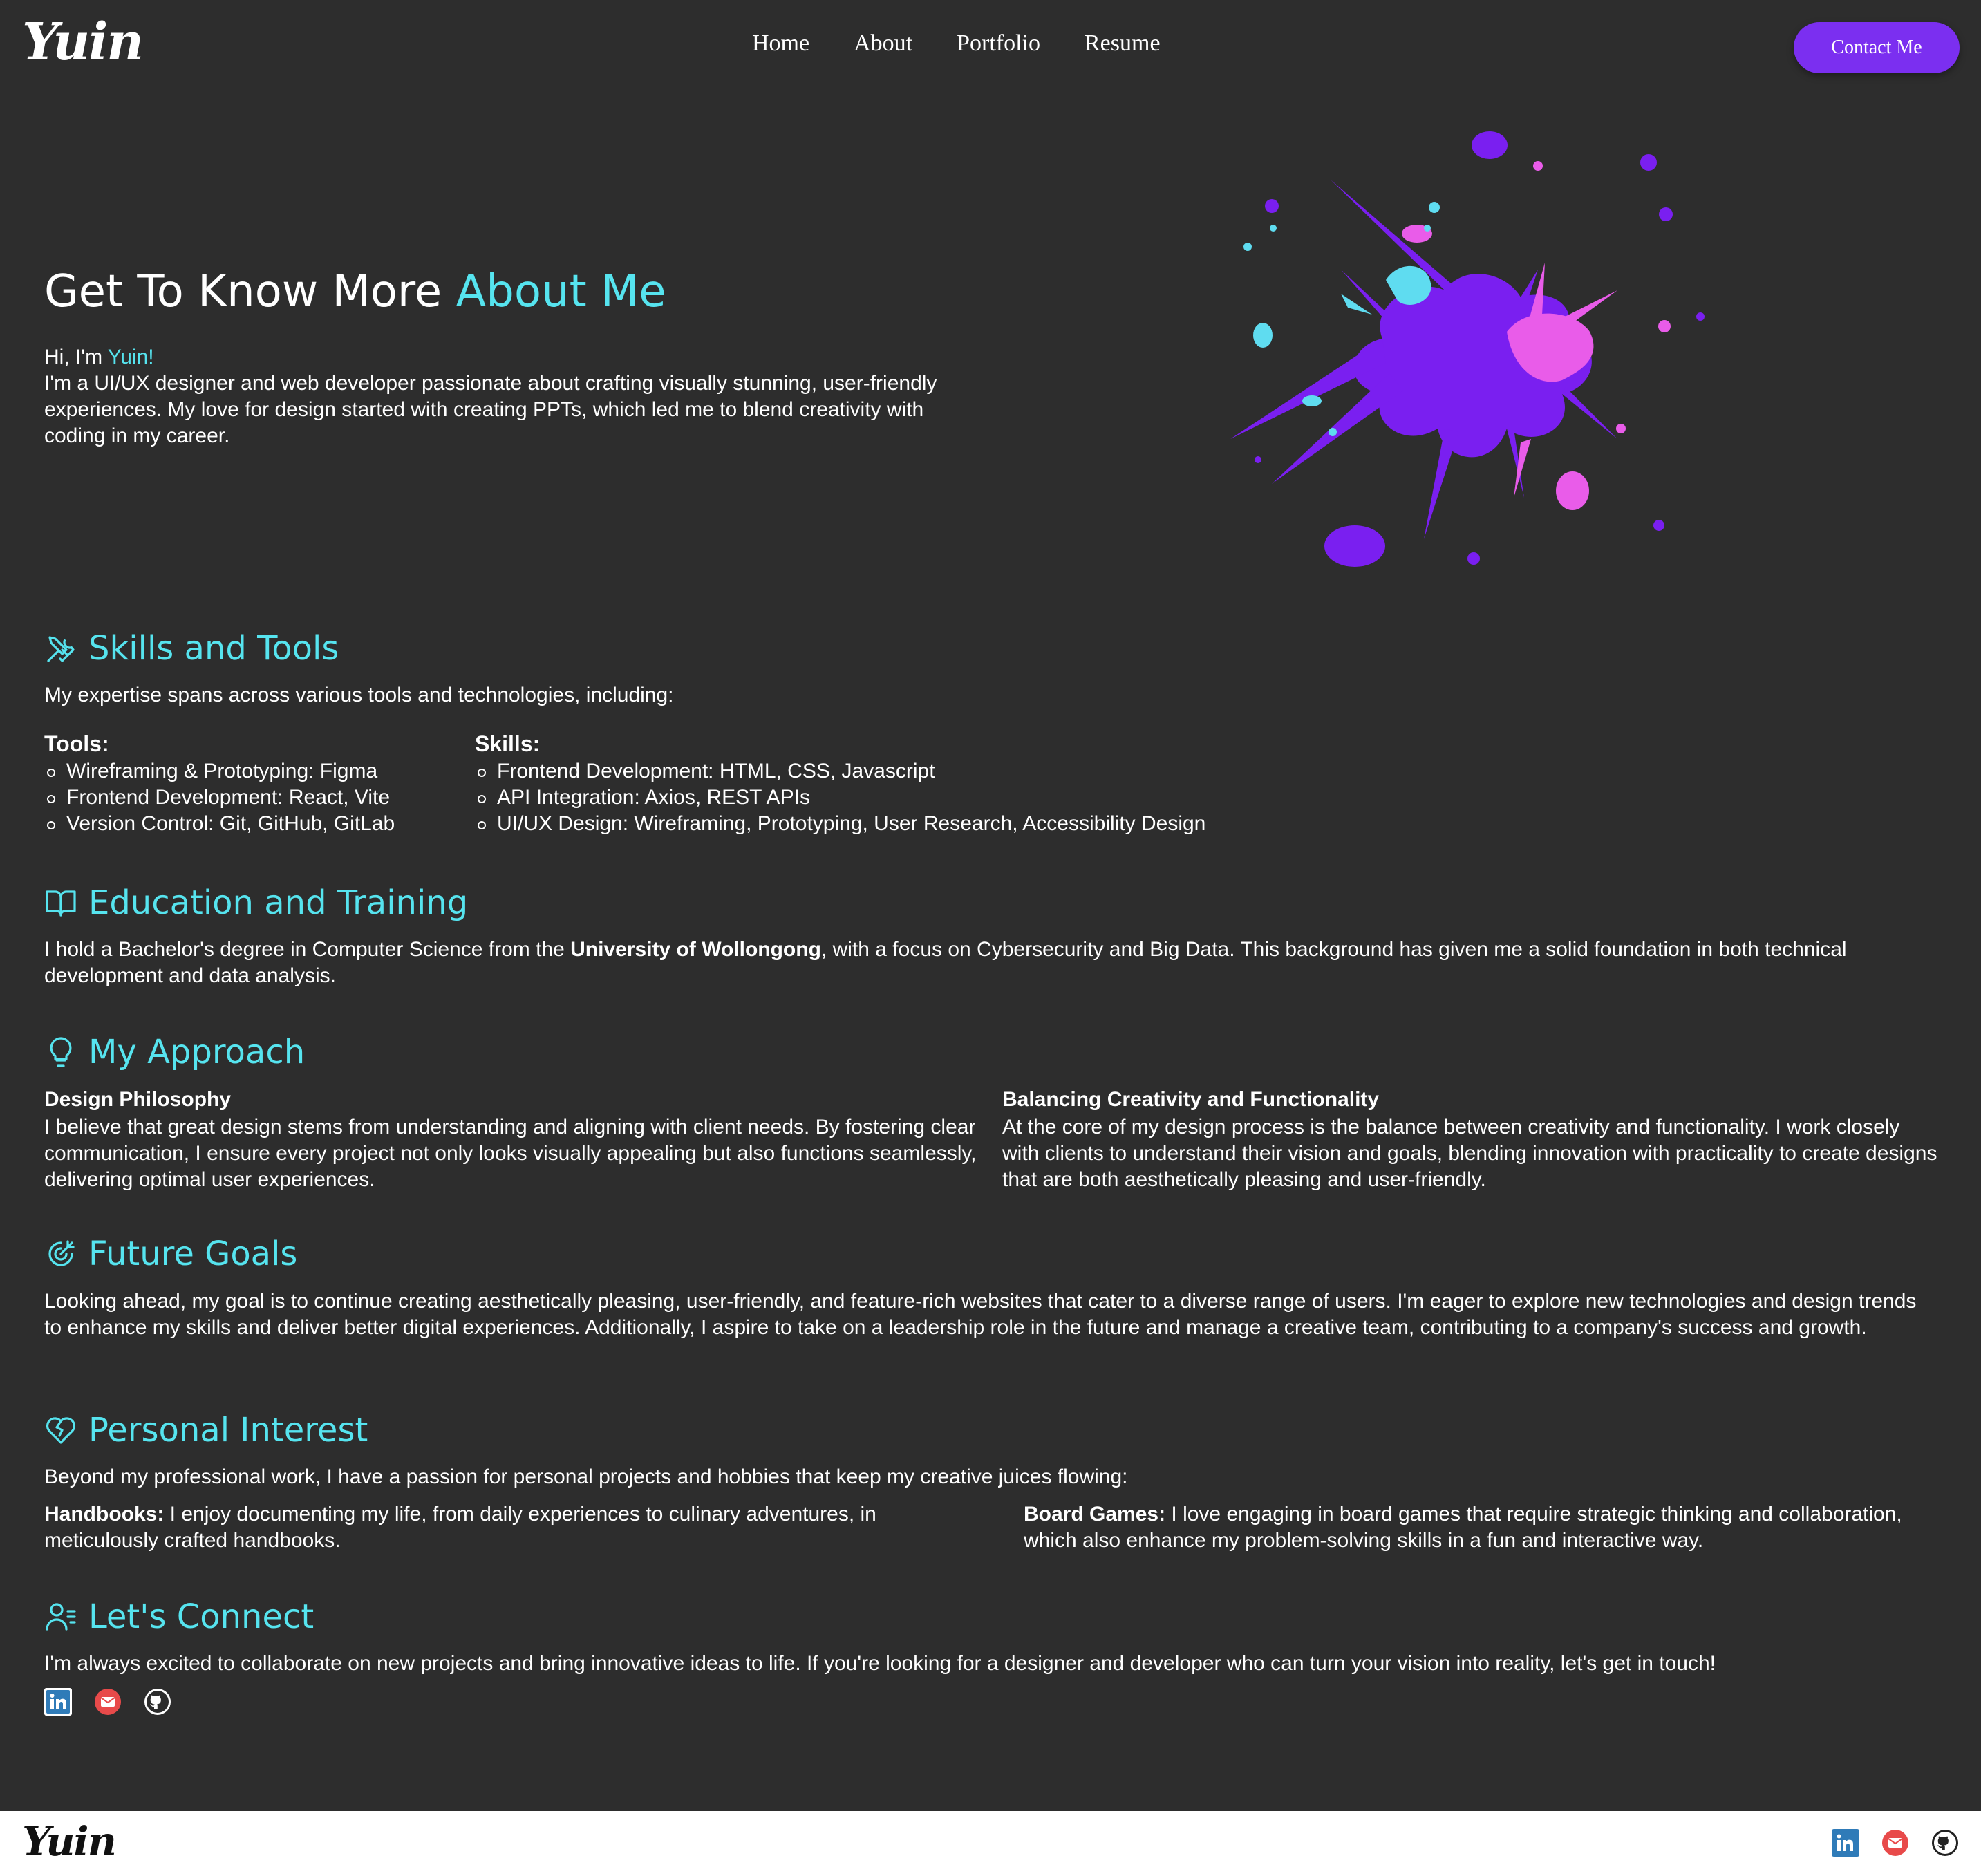  I want to click on social-links, so click(108, 1702).